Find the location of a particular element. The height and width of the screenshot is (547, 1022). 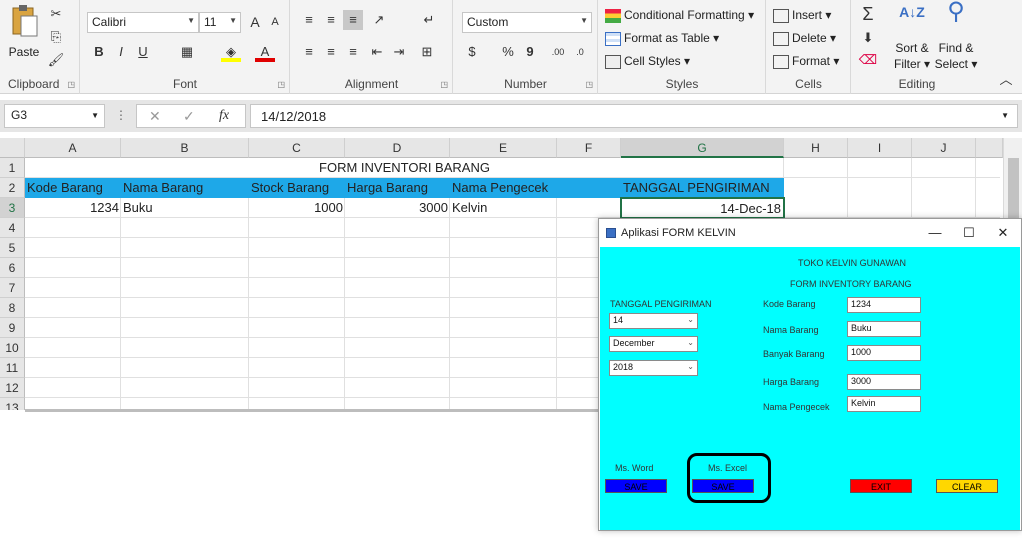

header-nama-barang: Nama Barang is located at coordinates (185, 188).